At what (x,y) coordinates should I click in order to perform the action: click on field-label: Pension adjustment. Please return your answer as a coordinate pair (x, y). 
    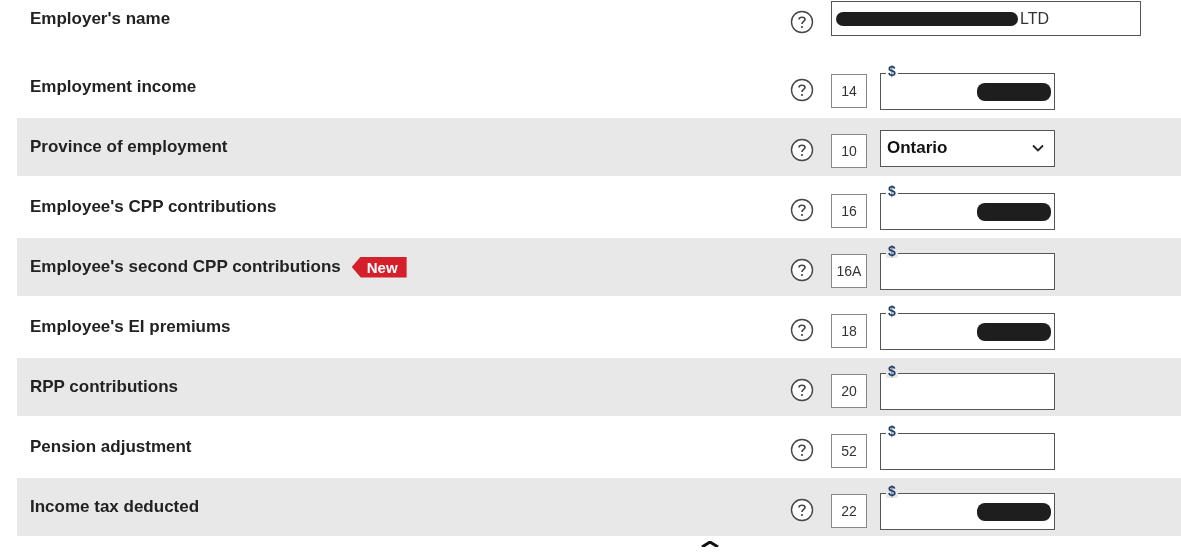
    Looking at the image, I should click on (111, 447).